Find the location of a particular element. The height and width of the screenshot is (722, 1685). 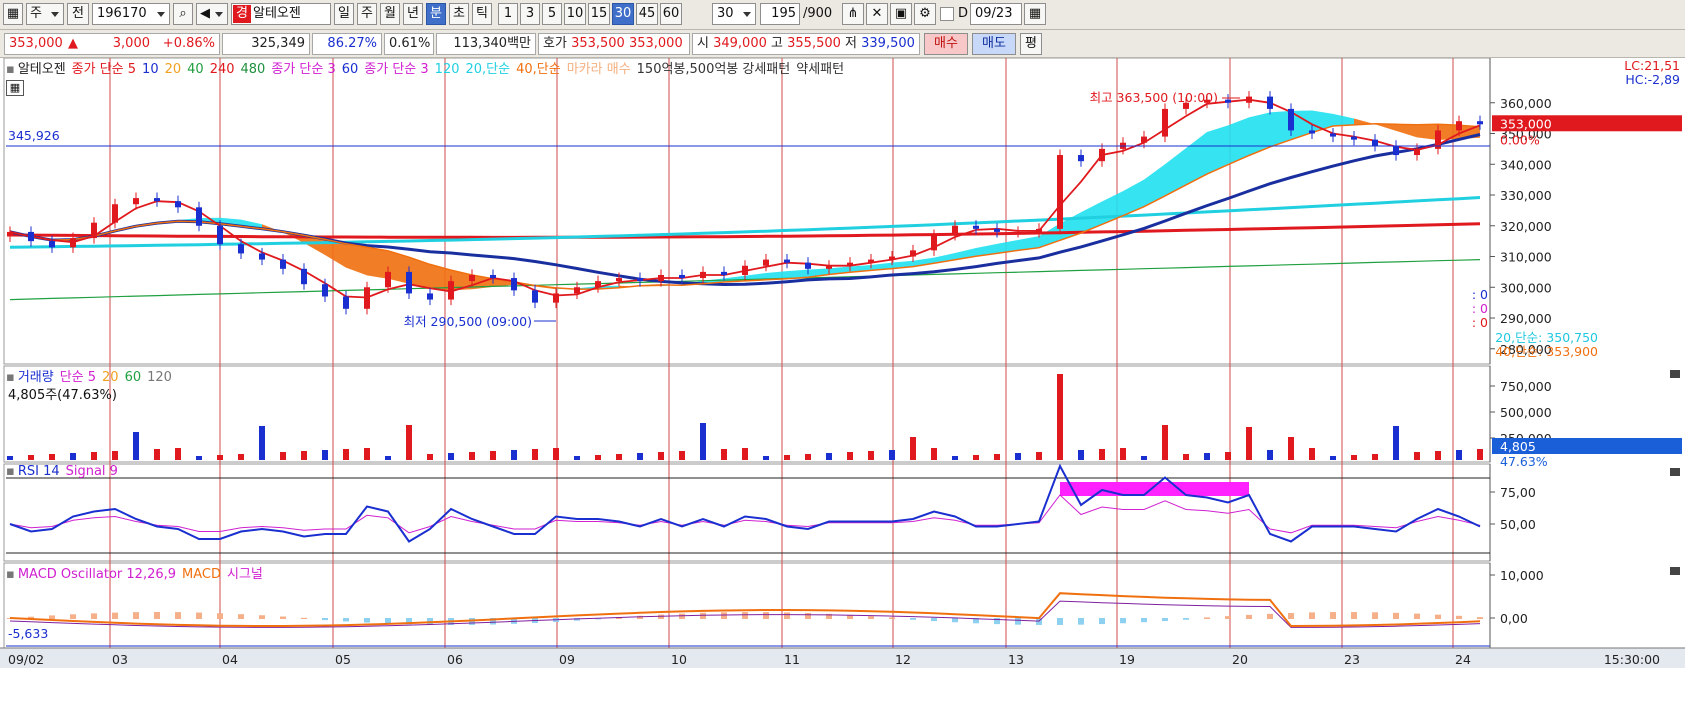

date-label: 20 is located at coordinates (1240, 659).